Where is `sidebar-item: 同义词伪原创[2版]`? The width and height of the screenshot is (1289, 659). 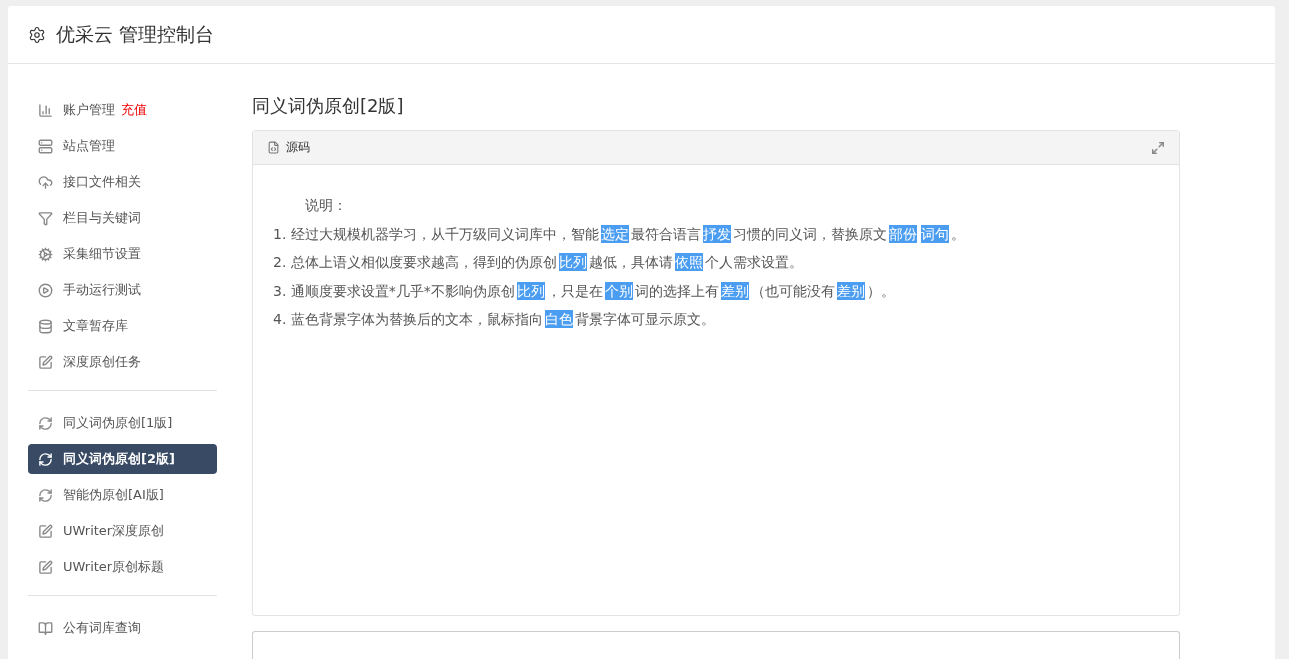 sidebar-item: 同义词伪原创[2版] is located at coordinates (122, 459).